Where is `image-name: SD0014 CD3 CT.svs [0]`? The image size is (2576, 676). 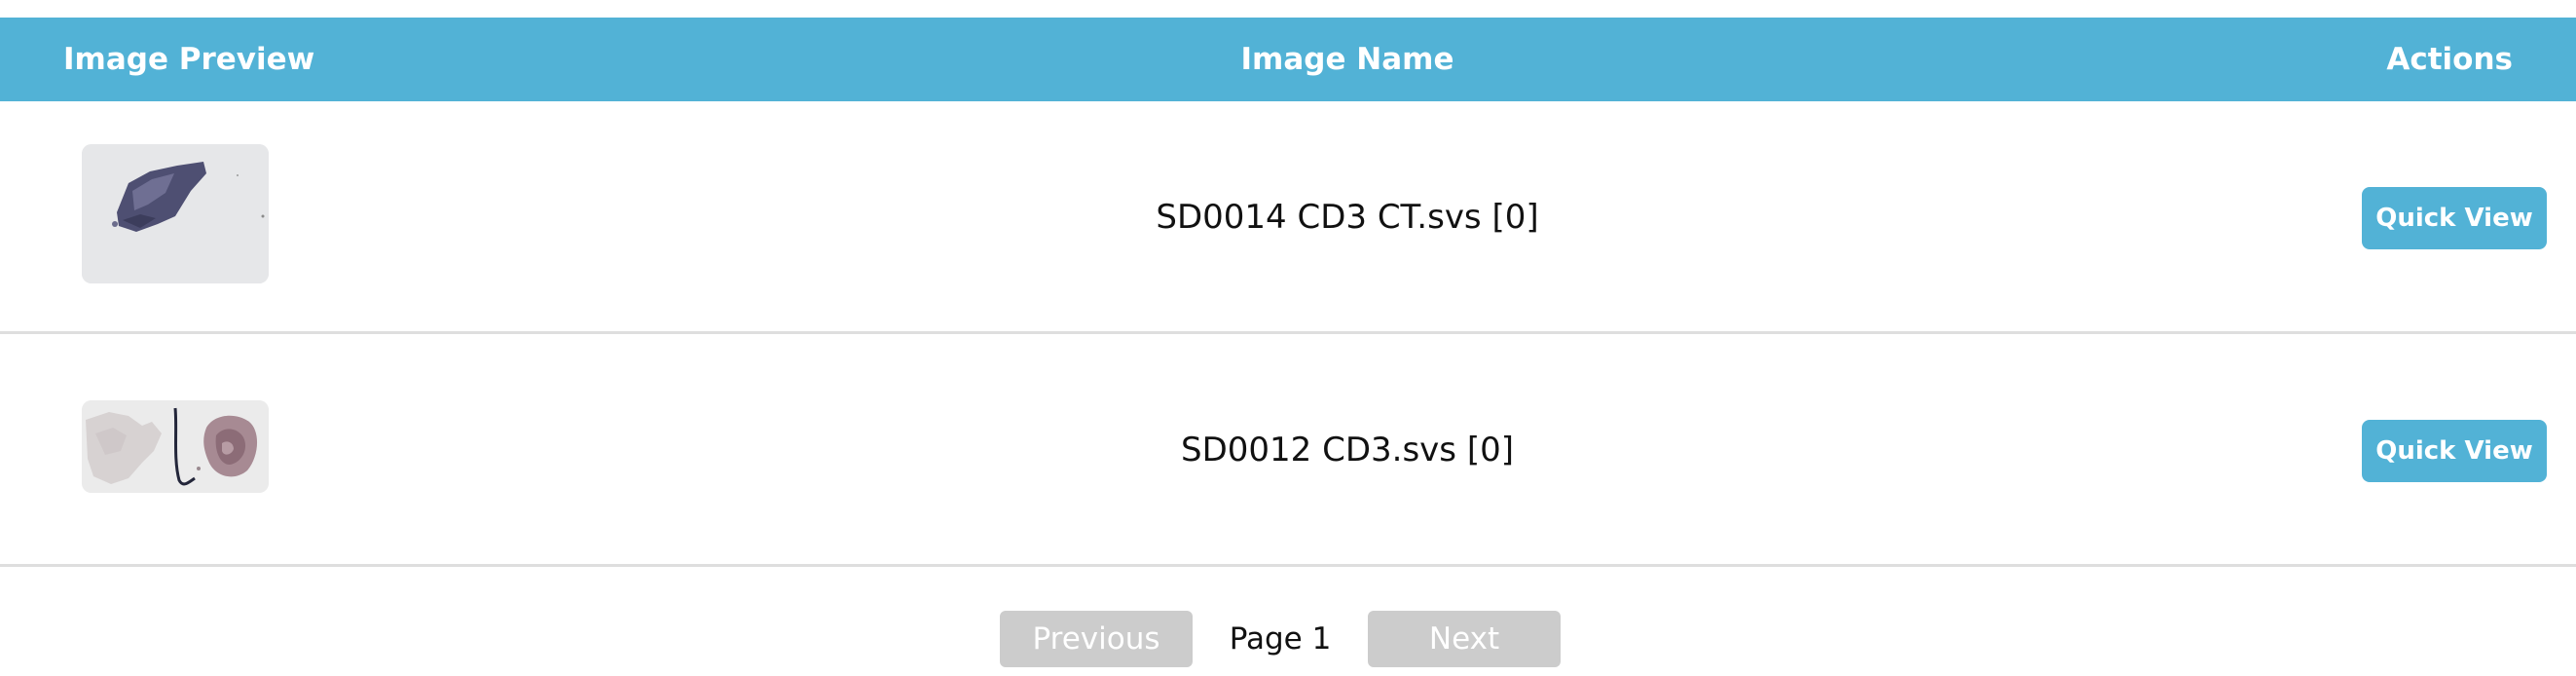
image-name: SD0014 CD3 CT.svs [0] is located at coordinates (1347, 217).